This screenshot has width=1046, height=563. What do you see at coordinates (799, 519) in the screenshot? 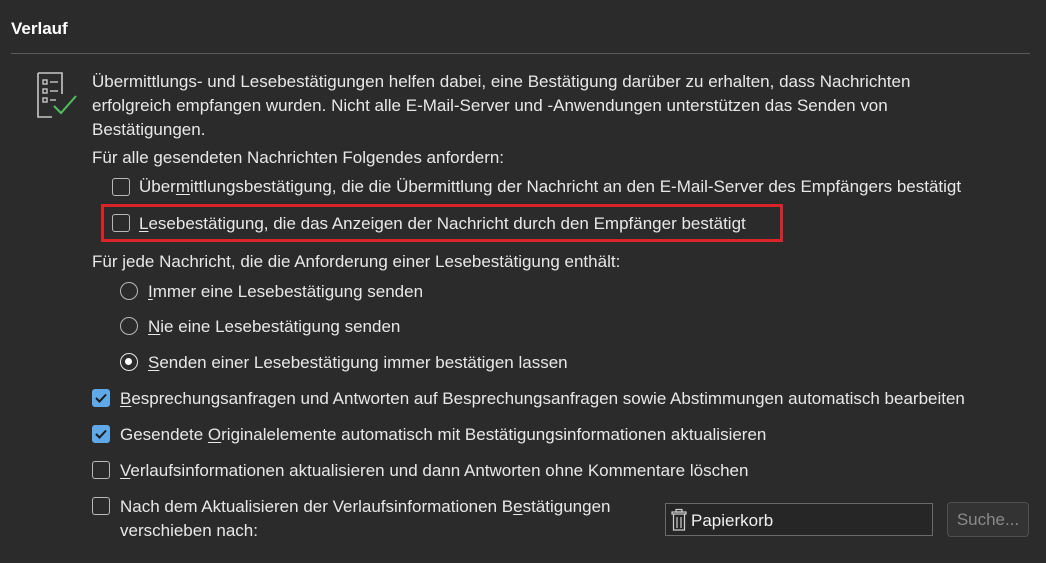
I see `folder-field: Papierkorb` at bounding box center [799, 519].